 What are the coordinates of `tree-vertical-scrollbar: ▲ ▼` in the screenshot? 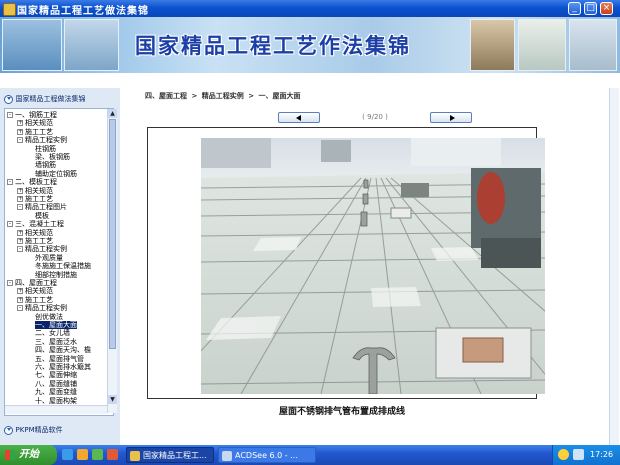 It's located at (112, 261).